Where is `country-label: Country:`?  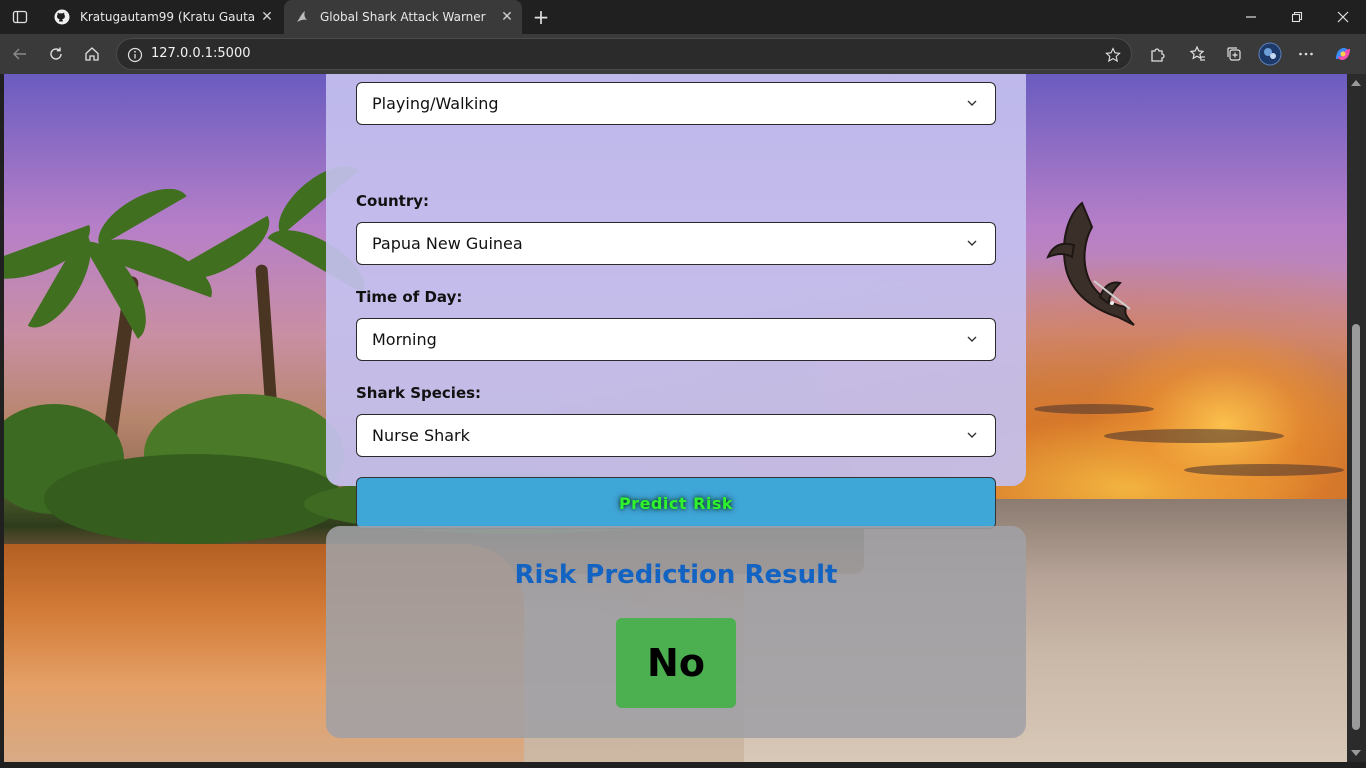 country-label: Country: is located at coordinates (393, 201).